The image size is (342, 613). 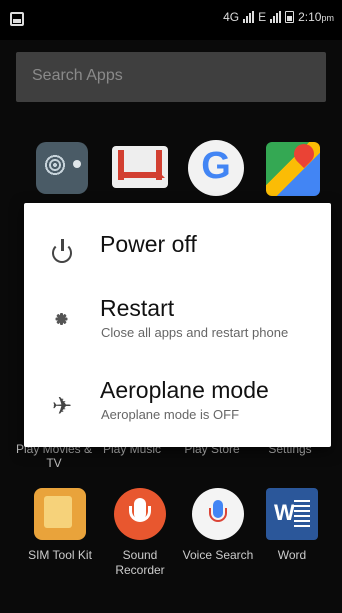 I want to click on option-subtitle: Aeroplane mode is OFF, so click(x=170, y=414).